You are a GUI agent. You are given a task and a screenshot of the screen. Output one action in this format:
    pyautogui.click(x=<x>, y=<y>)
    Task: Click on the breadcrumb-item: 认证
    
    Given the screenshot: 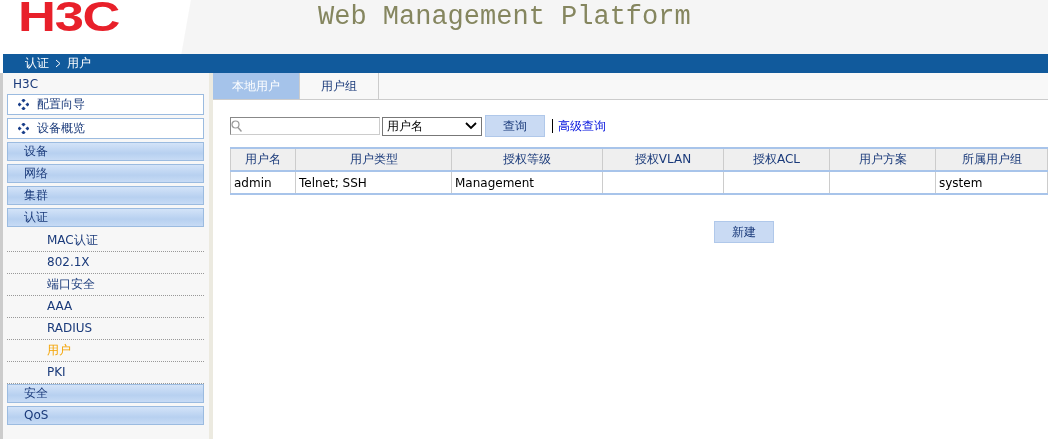 What is the action you would take?
    pyautogui.click(x=37, y=63)
    